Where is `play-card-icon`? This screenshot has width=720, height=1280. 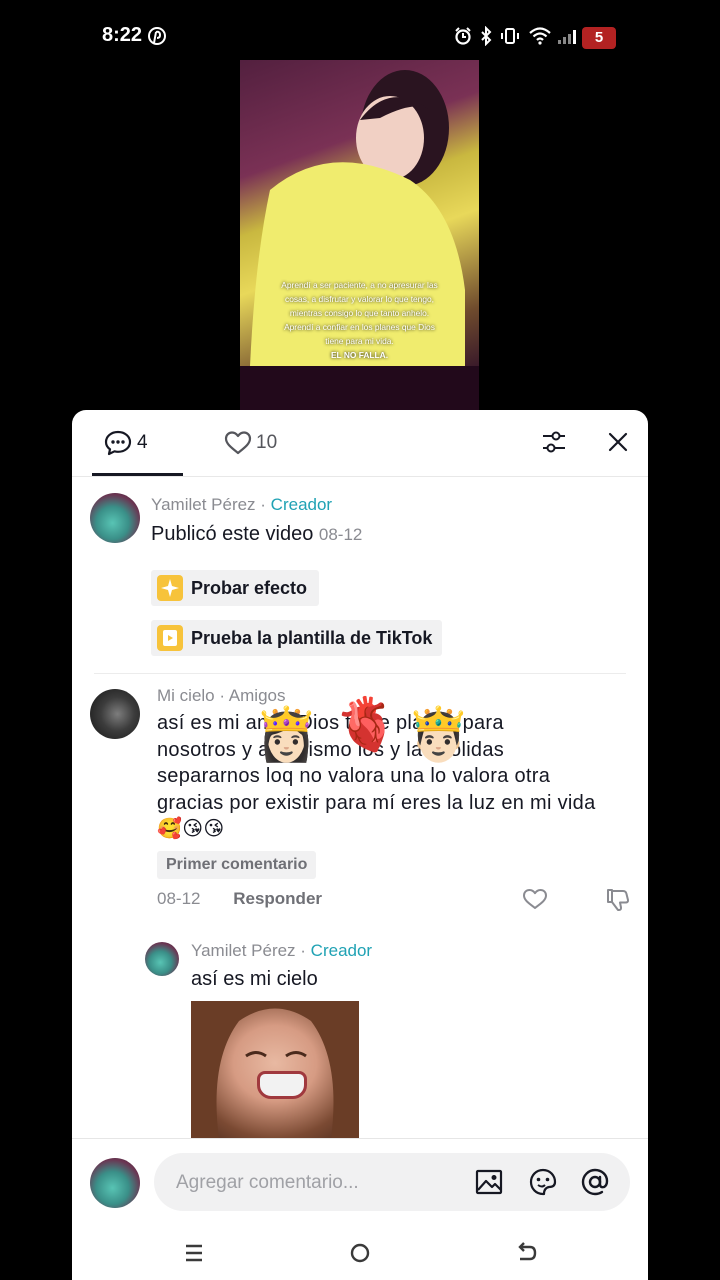 play-card-icon is located at coordinates (170, 638).